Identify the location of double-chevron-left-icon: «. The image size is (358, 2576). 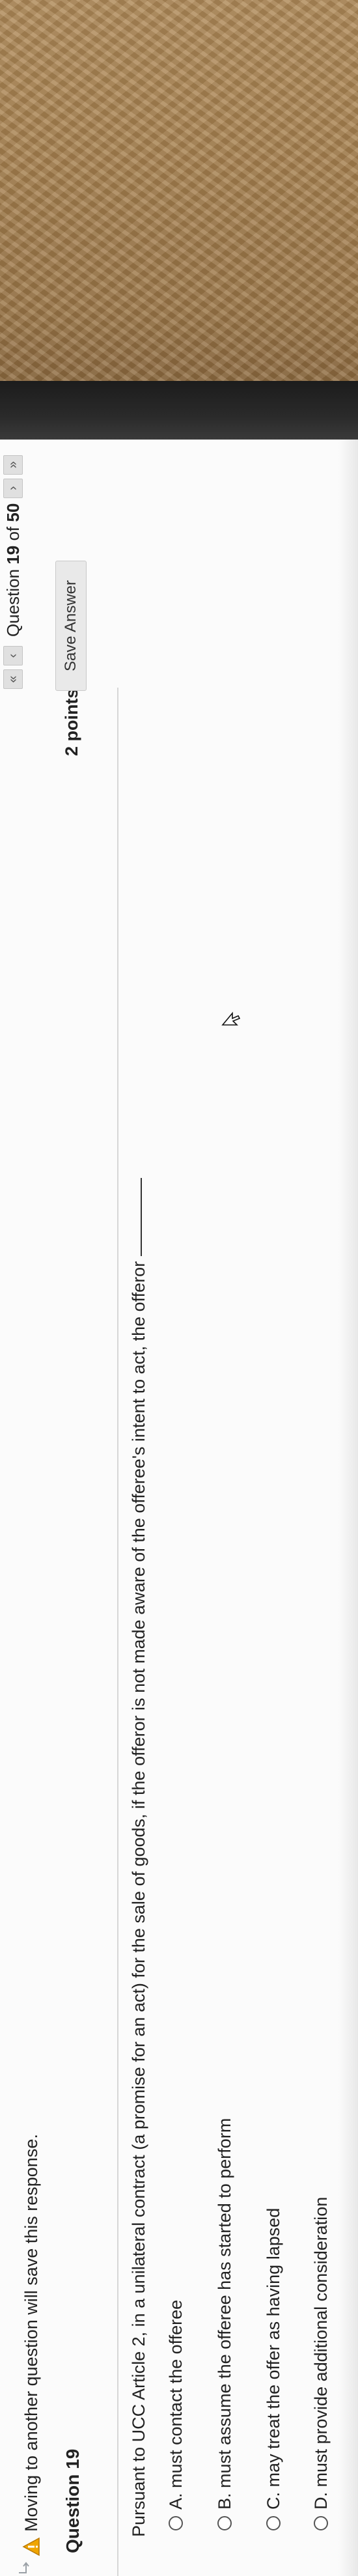
(13, 679).